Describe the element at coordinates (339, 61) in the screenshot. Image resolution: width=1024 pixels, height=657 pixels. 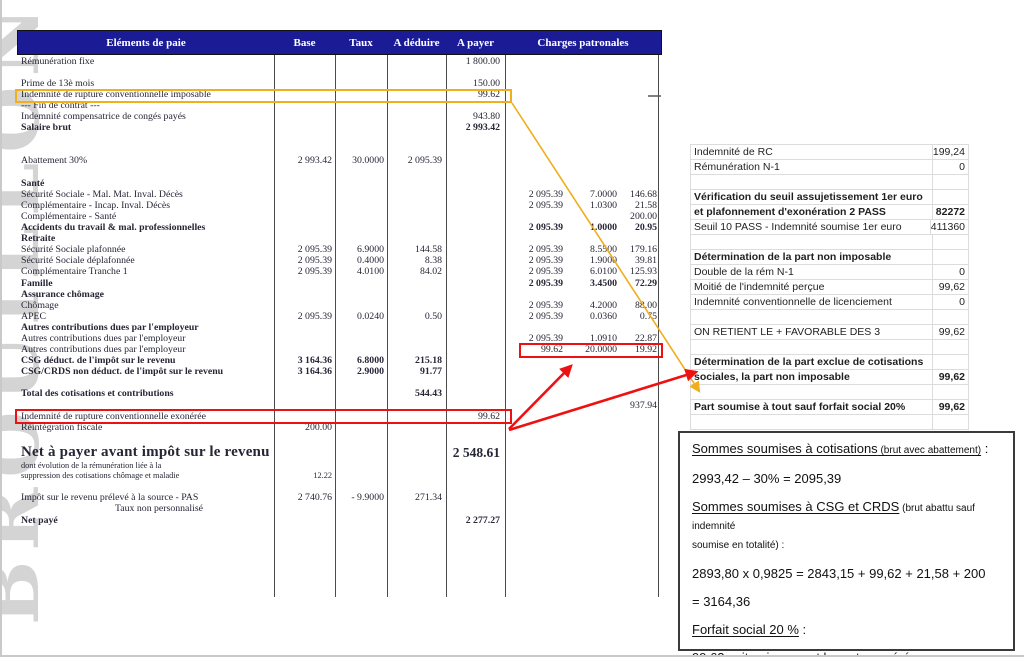
I see `table-row: Rémunération fixe 1 800.00` at that location.